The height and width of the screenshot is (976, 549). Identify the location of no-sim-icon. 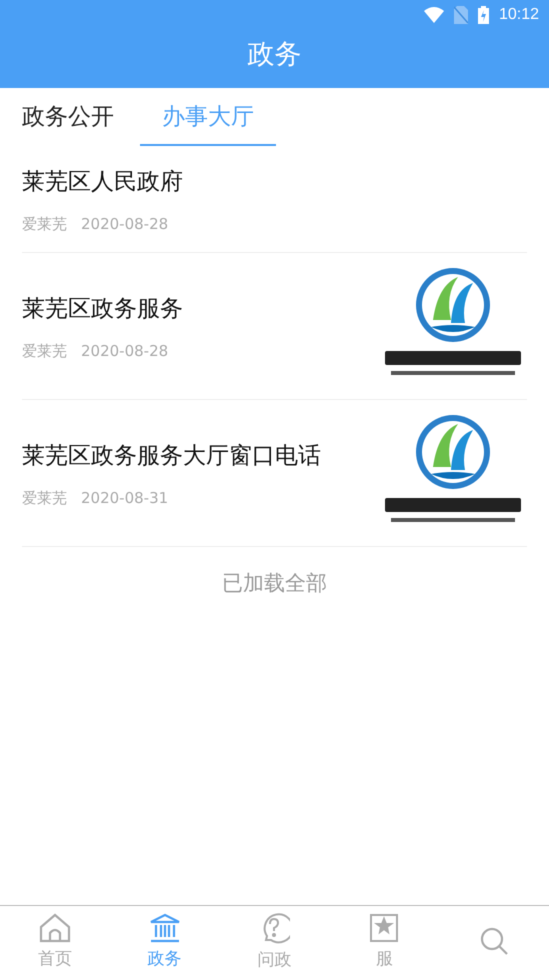
(461, 15).